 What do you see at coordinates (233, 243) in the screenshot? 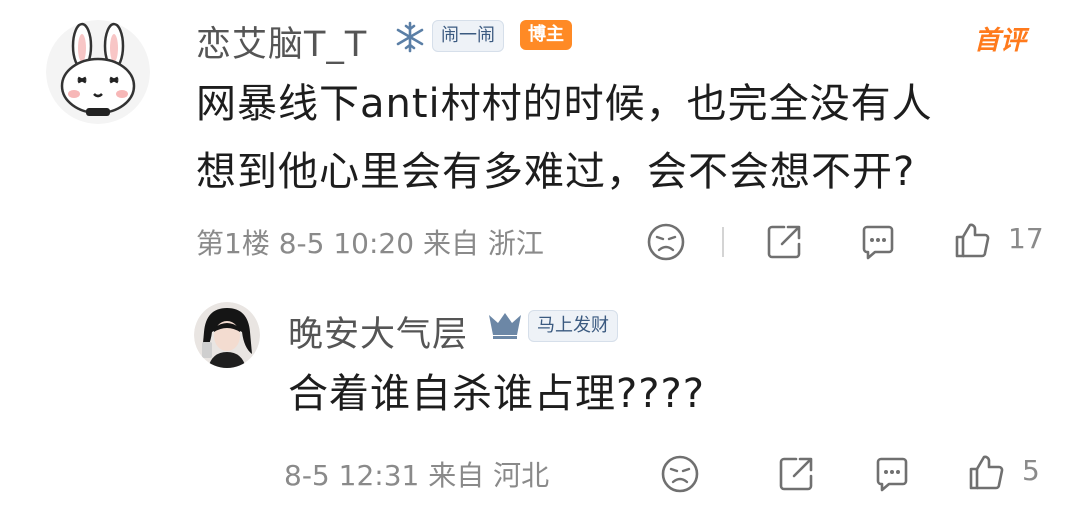
I see `floor-number: 第1楼` at bounding box center [233, 243].